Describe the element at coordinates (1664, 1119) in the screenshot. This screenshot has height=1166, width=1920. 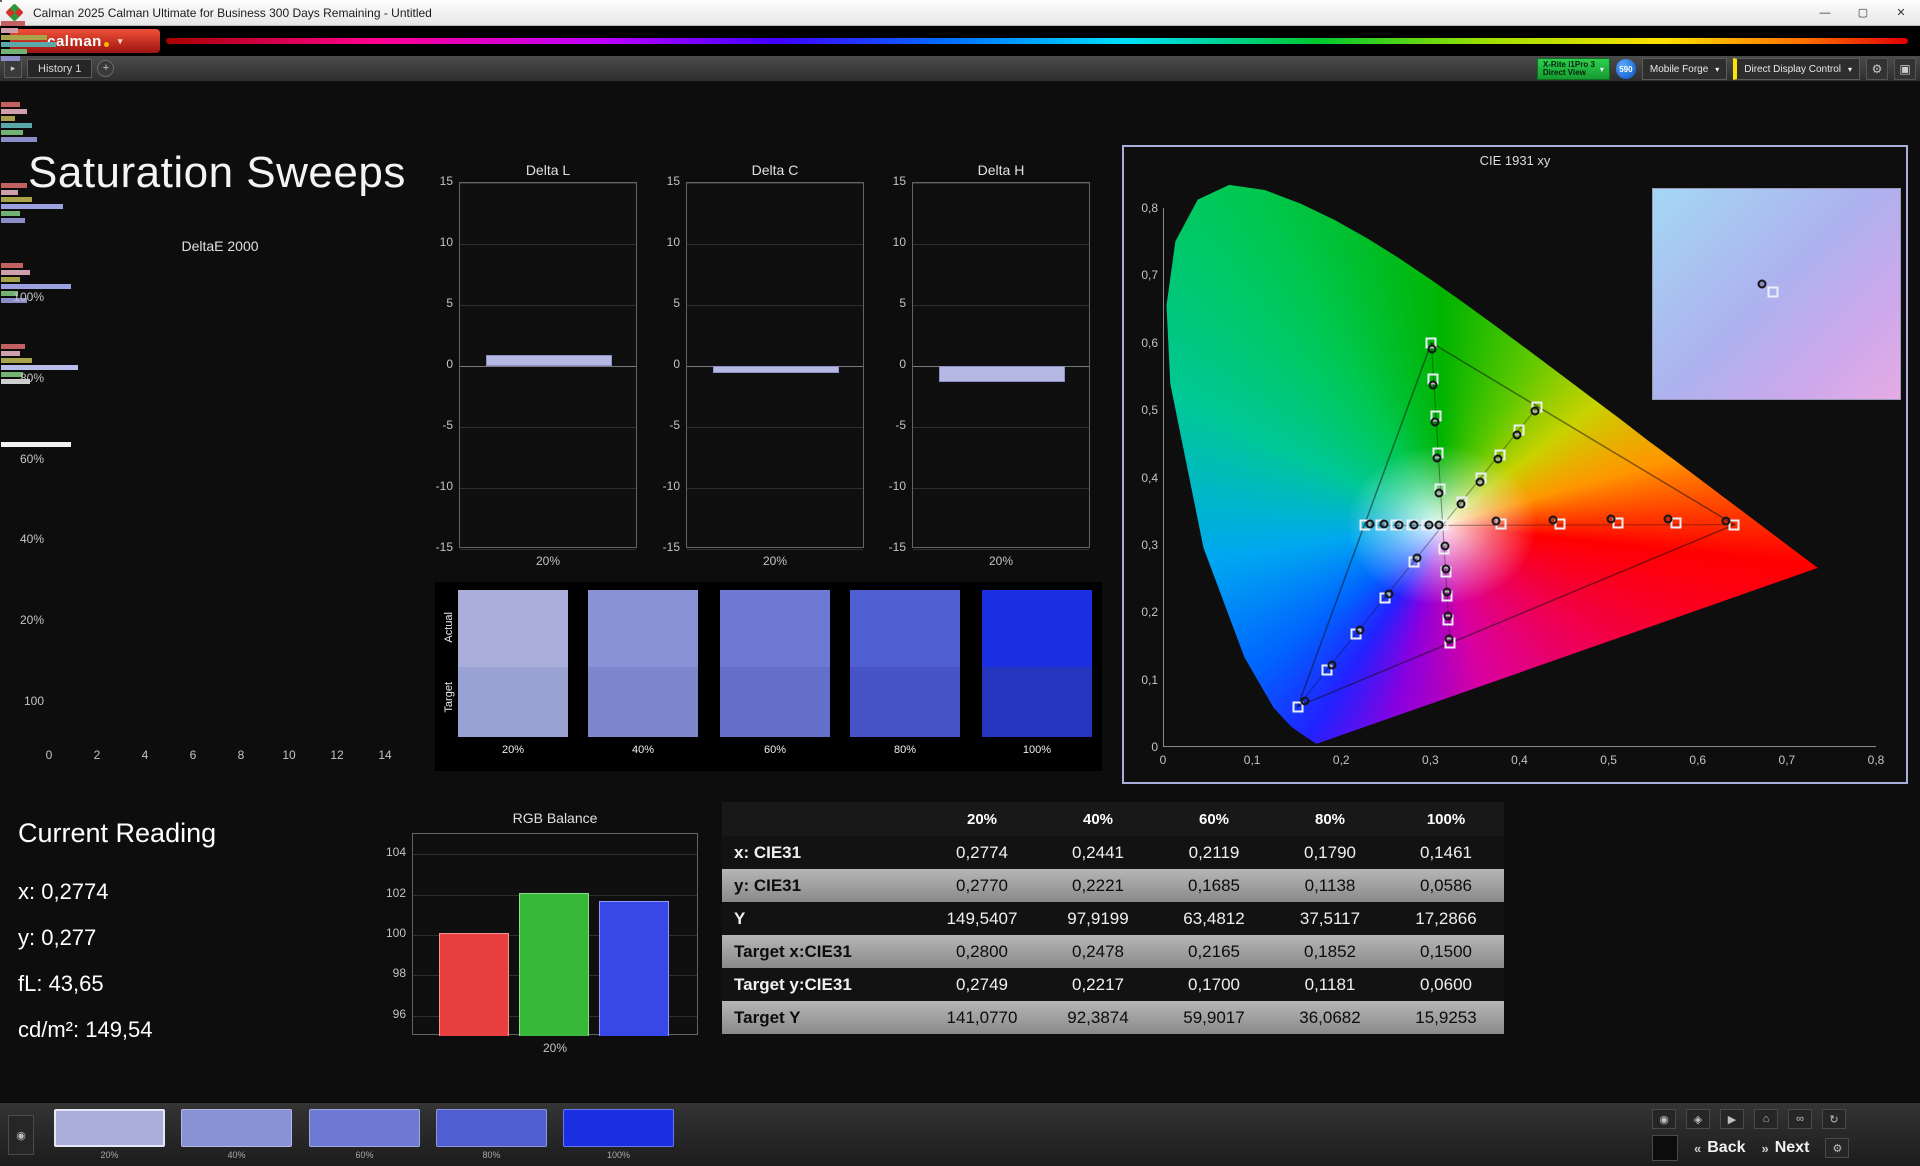
I see `eye-icon: ◉` at that location.